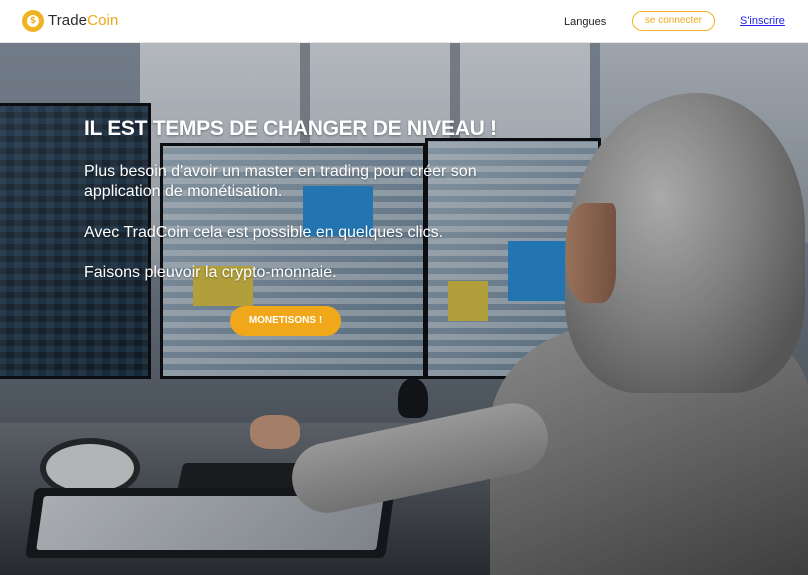 The width and height of the screenshot is (808, 575). I want to click on hero-text-line-3: Faisons pleuvoir la crypto-monnaie., so click(210, 272).